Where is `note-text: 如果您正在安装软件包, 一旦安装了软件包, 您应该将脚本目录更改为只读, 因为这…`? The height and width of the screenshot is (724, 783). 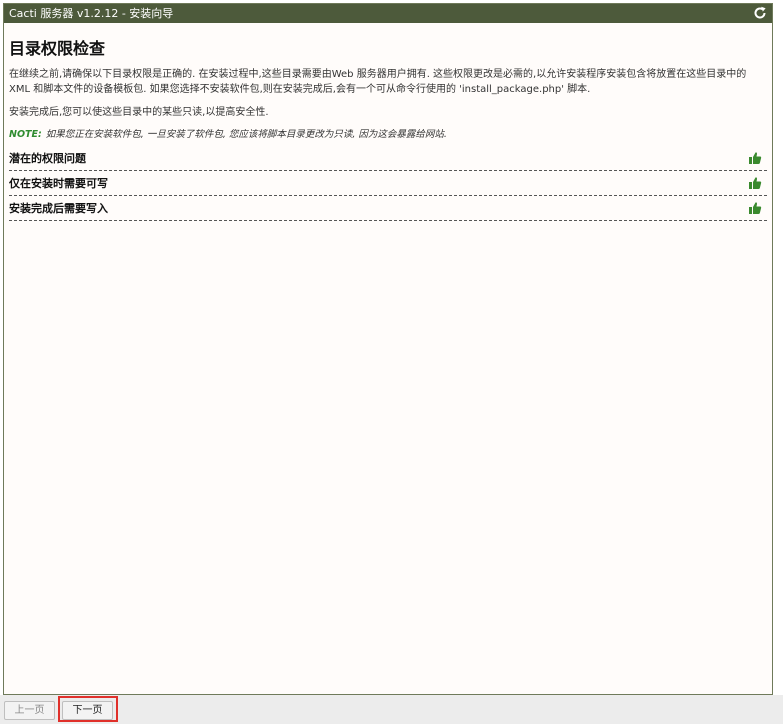 note-text: 如果您正在安装软件包, 一旦安装了软件包, 您应该将脚本目录更改为只读, 因为这… is located at coordinates (246, 134).